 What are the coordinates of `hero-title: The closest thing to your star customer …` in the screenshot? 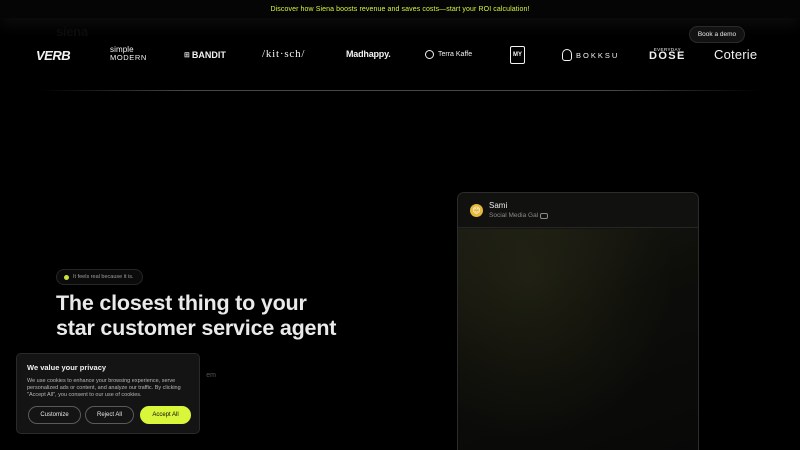 It's located at (236, 316).